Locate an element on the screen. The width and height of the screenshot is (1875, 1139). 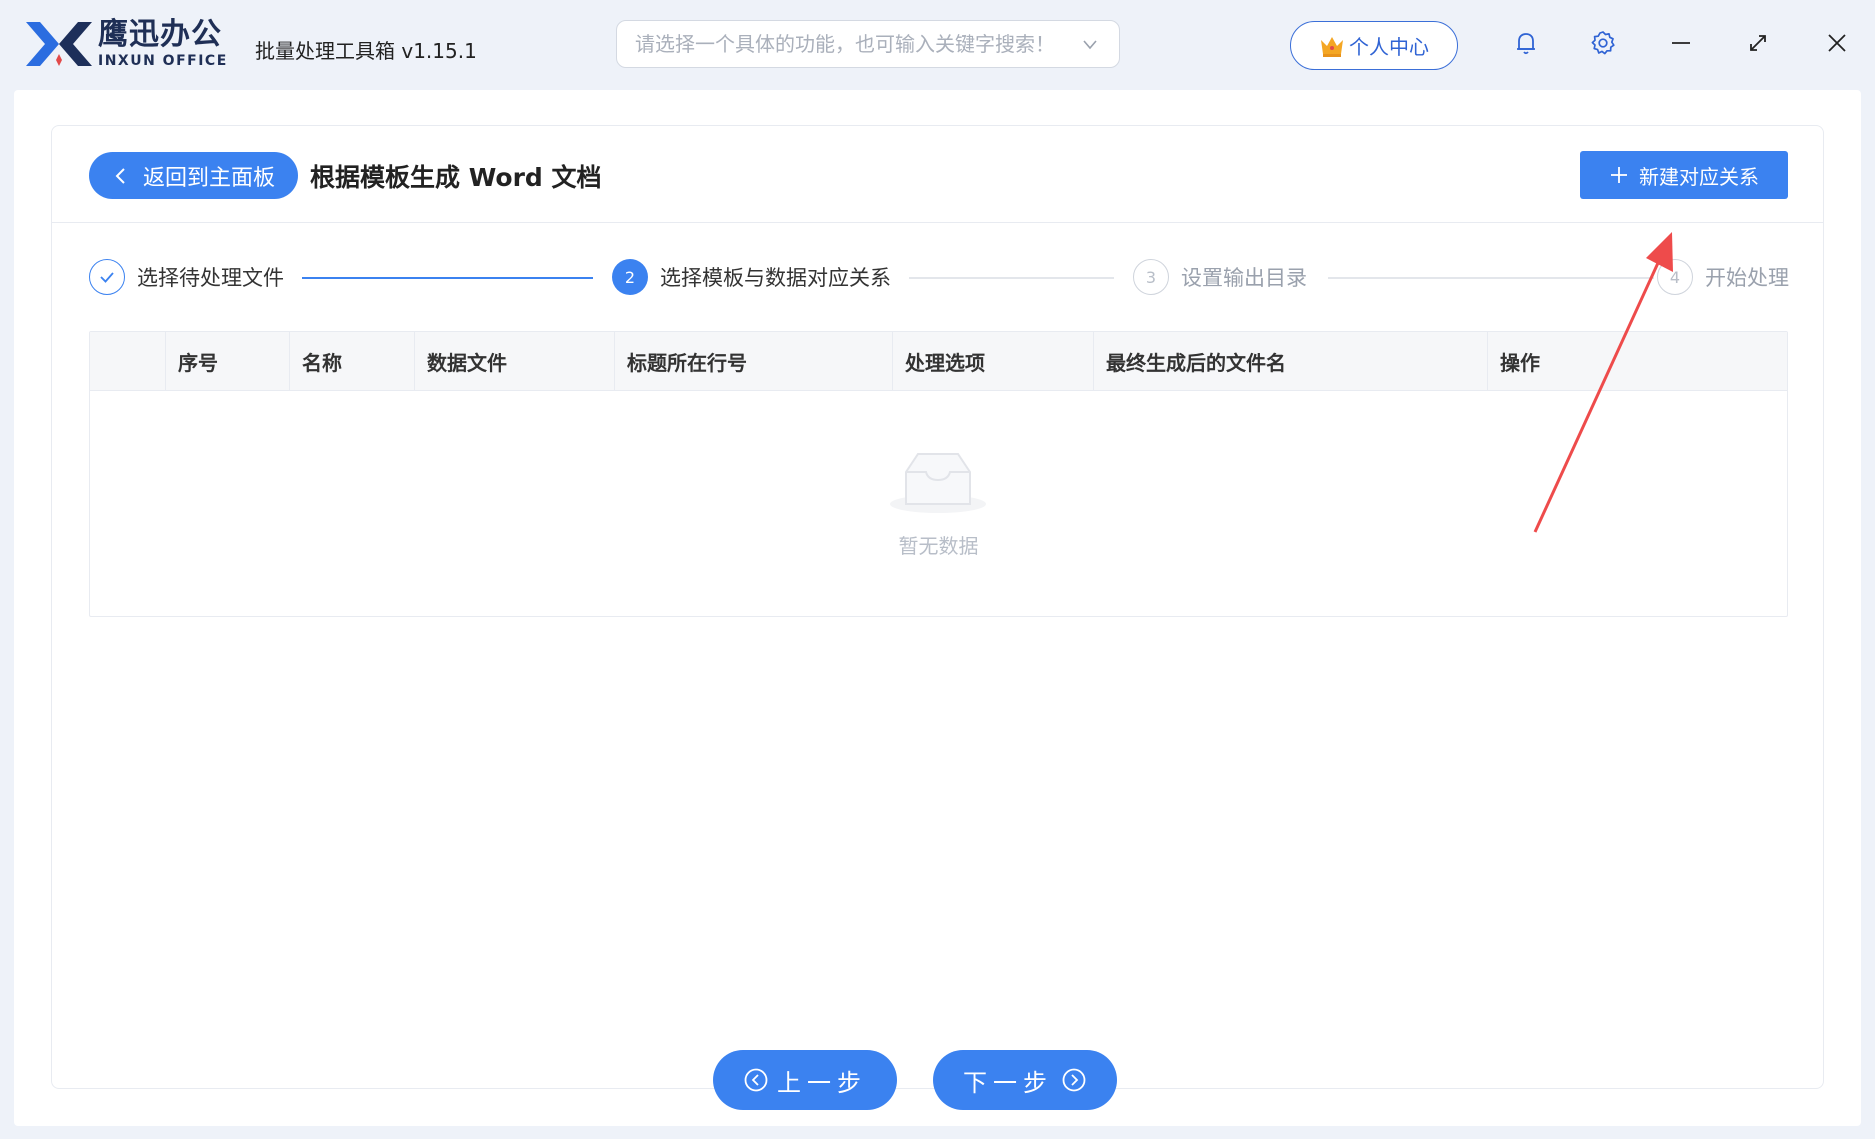
chevron-circle-left-icon is located at coordinates (756, 1080).